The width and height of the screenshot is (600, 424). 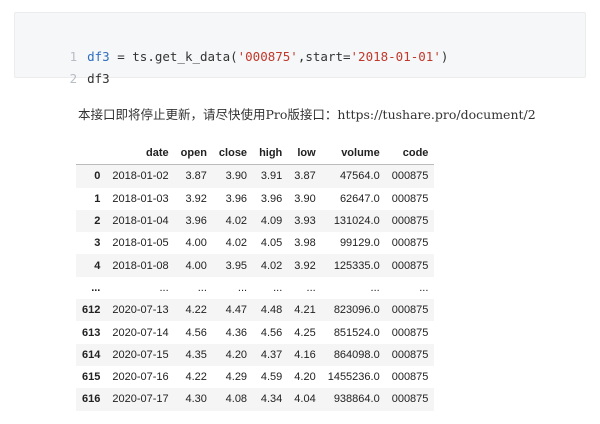 I want to click on table-cell: 4.30, so click(x=196, y=399).